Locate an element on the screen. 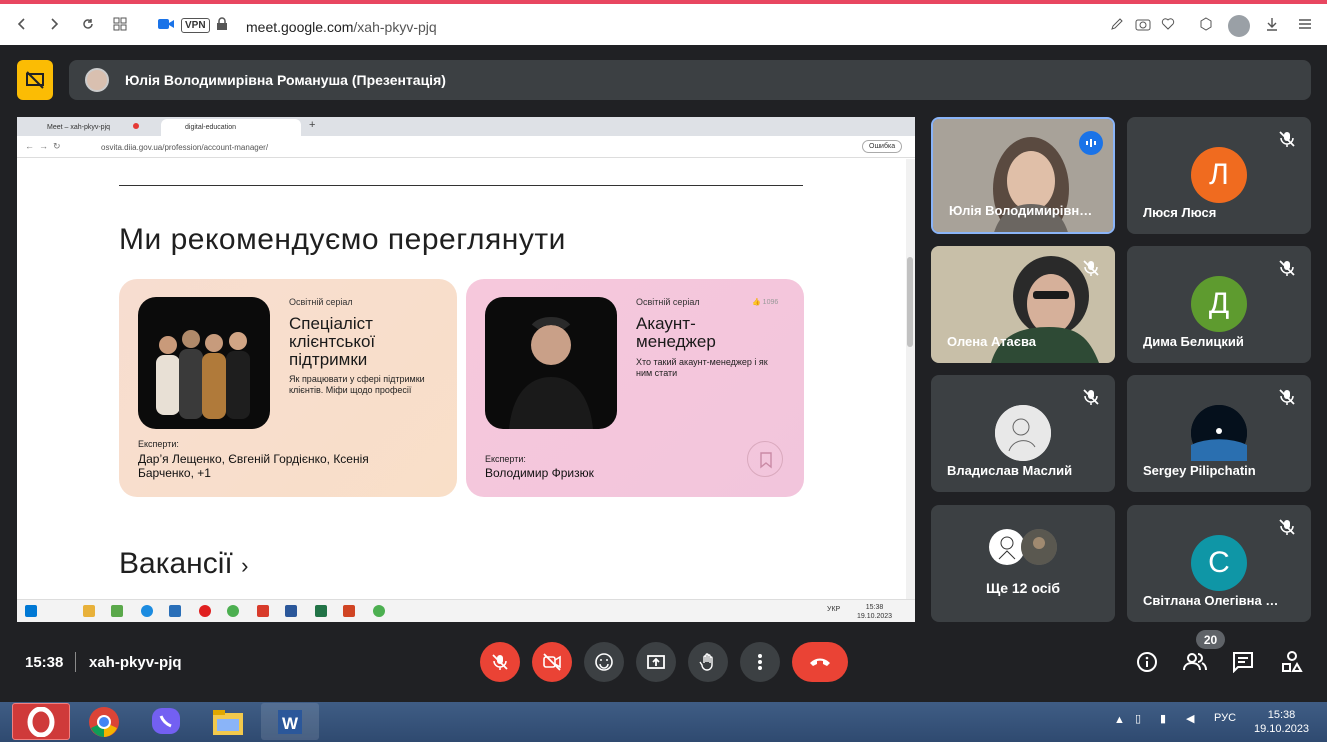 The image size is (1327, 742). edge-icon is located at coordinates (147, 611).